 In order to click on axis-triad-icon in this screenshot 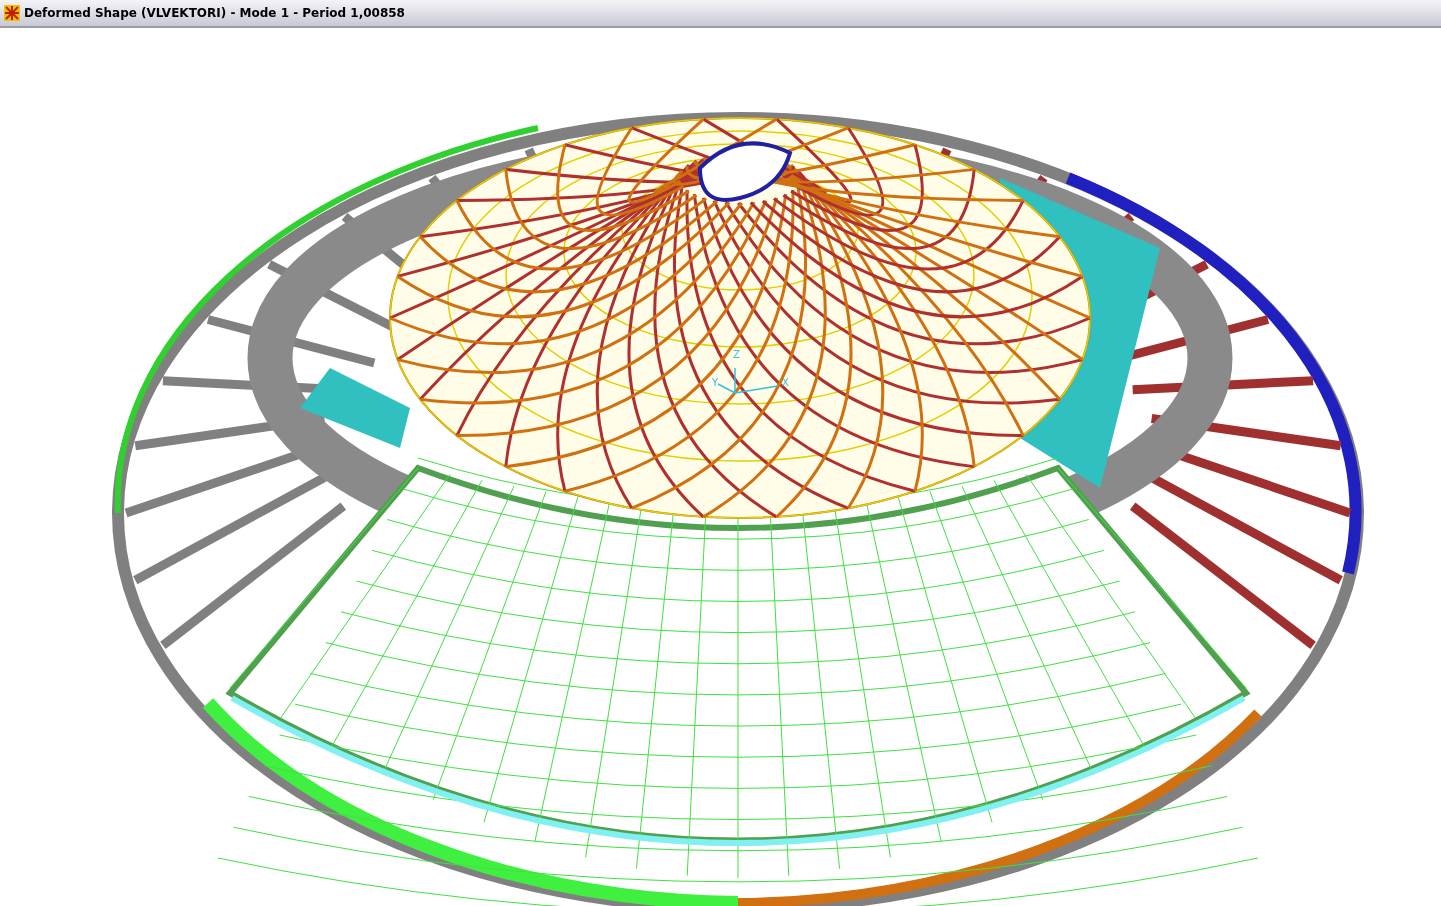, I will do `click(748, 380)`.